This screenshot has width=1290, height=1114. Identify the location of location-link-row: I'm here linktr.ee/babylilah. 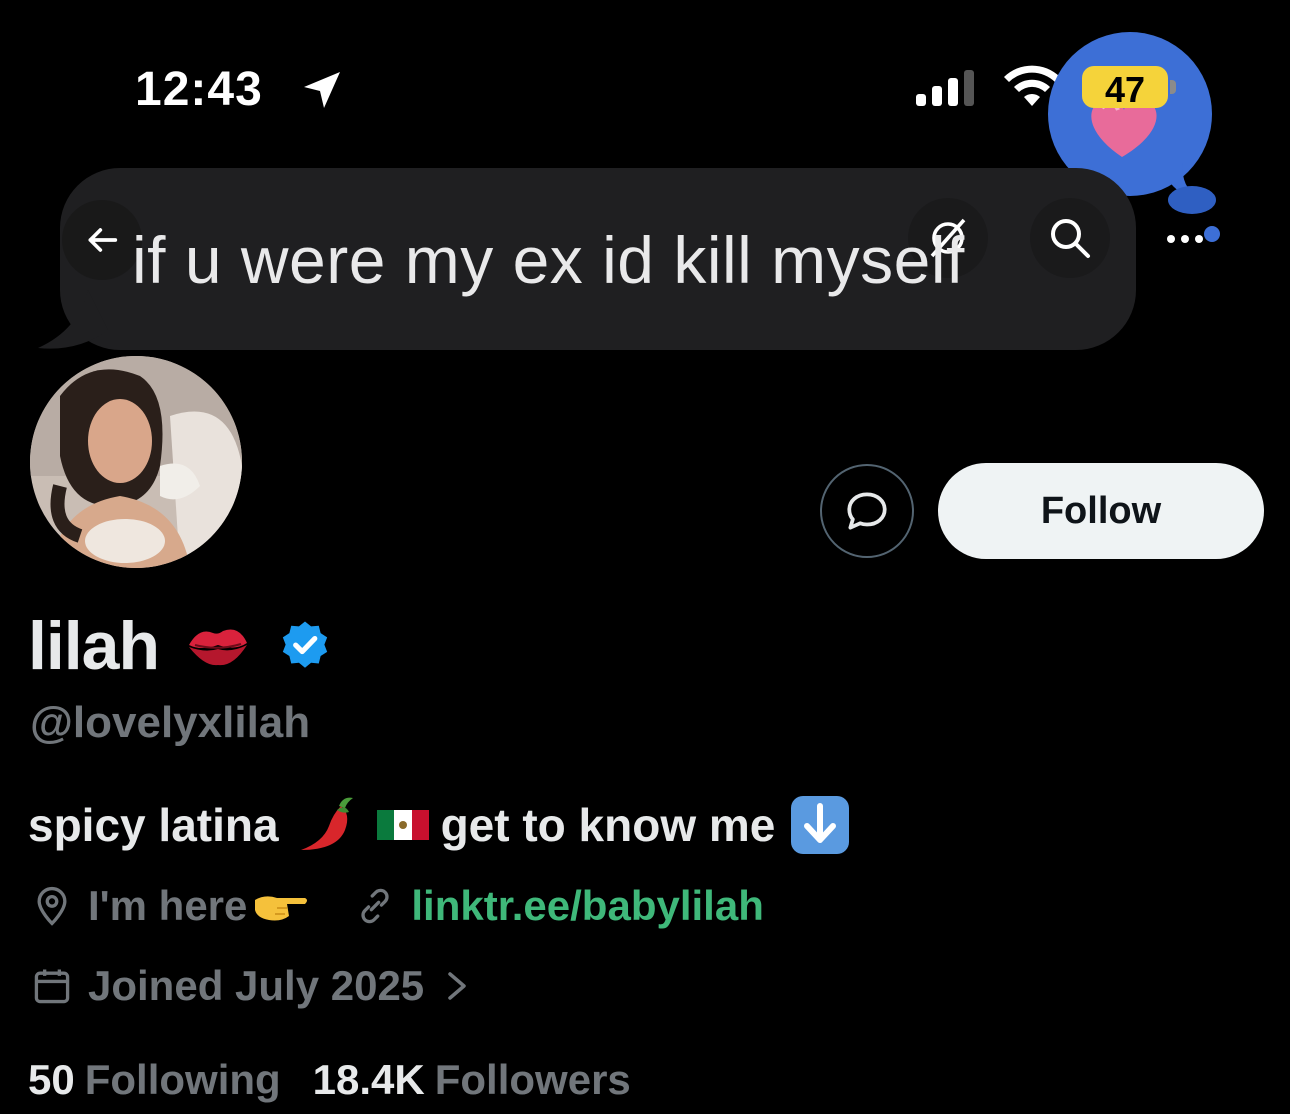
(397, 906).